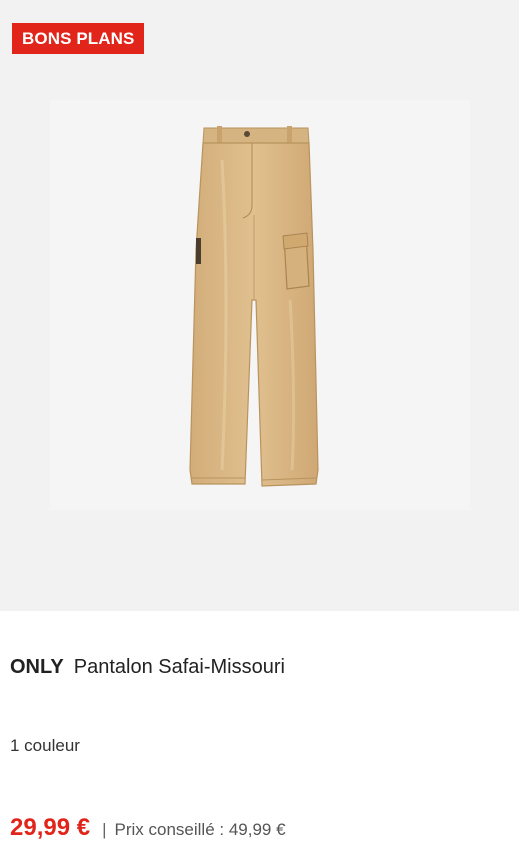 Image resolution: width=519 pixels, height=854 pixels. I want to click on pants-button, so click(247, 134).